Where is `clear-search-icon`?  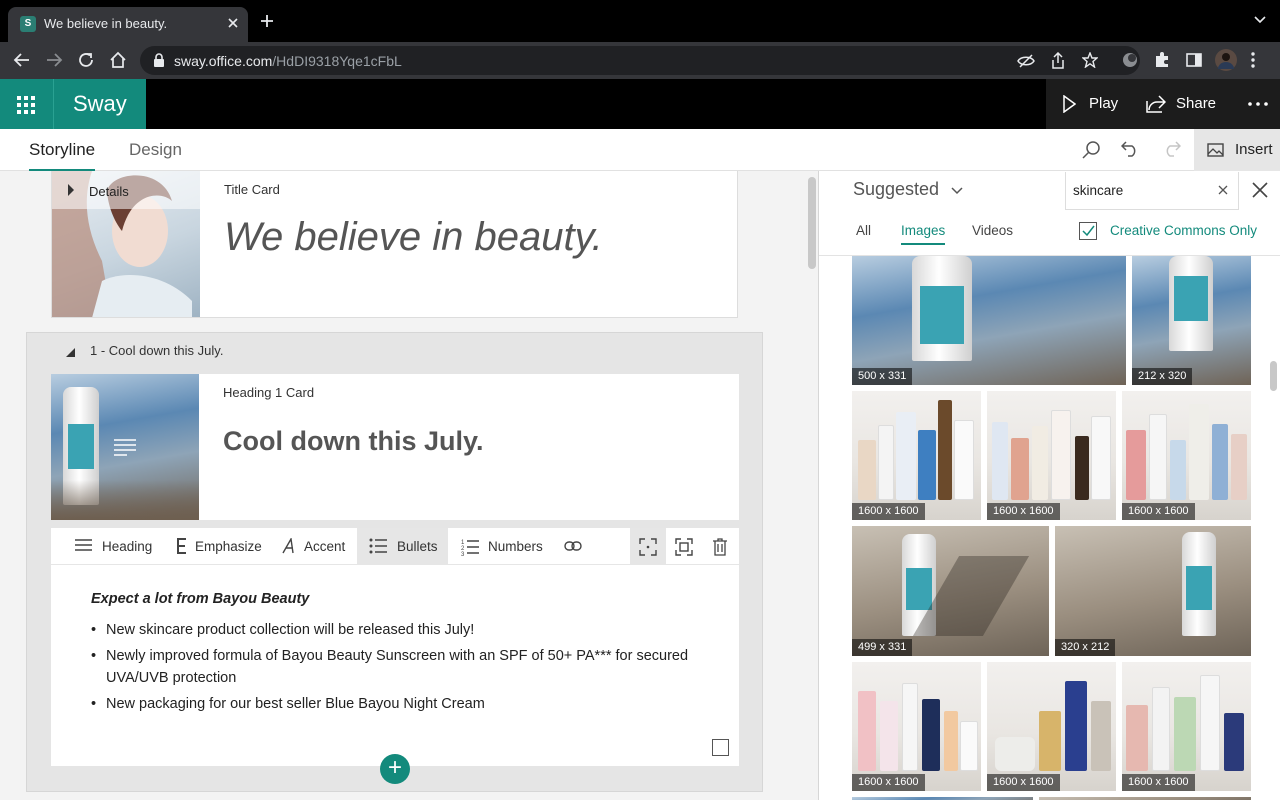
clear-search-icon is located at coordinates (1223, 190).